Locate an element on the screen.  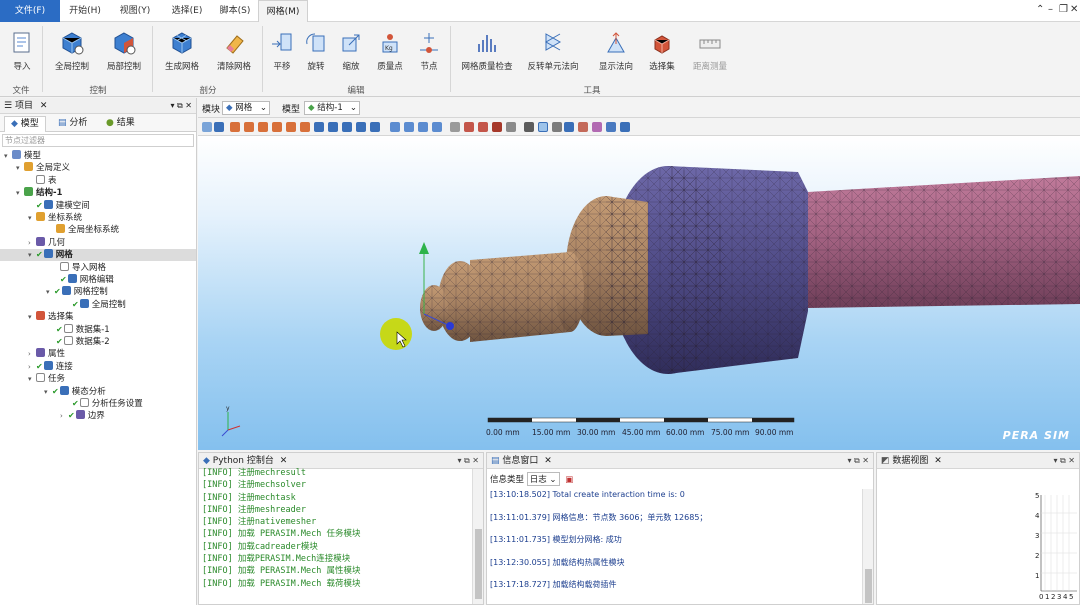
x-axis-handle is located at coordinates (450, 326).